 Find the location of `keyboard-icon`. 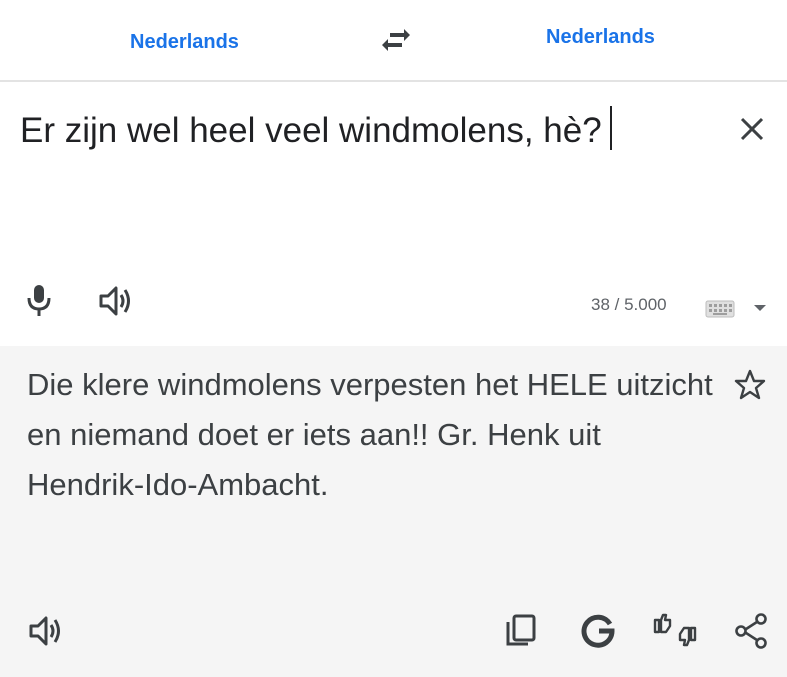

keyboard-icon is located at coordinates (720, 309).